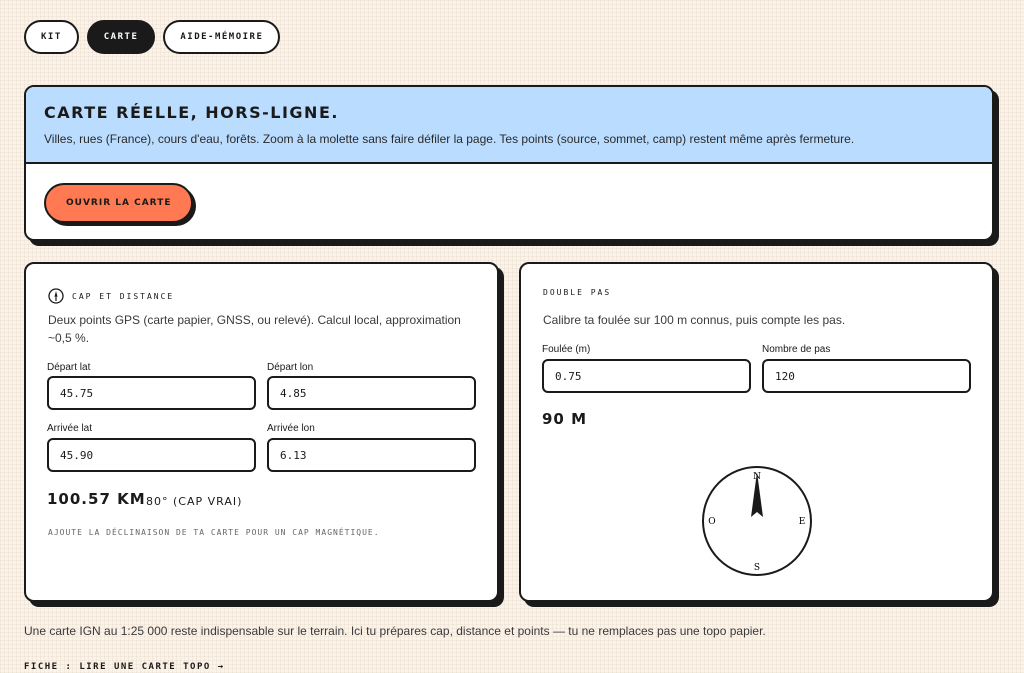 The image size is (1024, 673). I want to click on tab-bar: Kit Carte Aide-mémoire, so click(152, 37).